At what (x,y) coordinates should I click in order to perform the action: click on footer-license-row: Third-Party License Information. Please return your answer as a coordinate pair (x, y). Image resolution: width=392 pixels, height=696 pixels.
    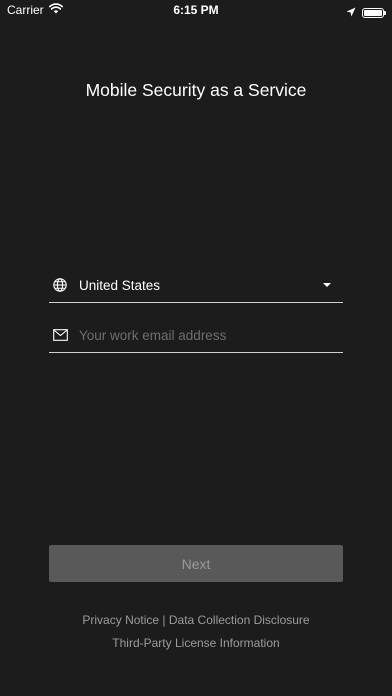
    Looking at the image, I should click on (196, 643).